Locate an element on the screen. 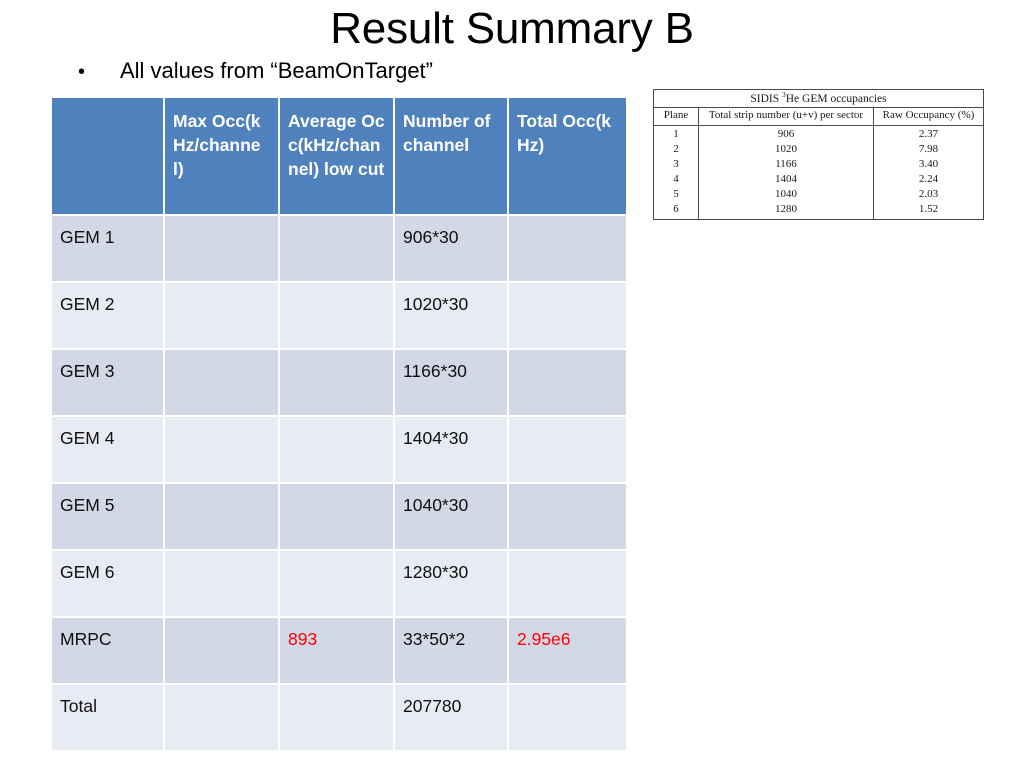 The width and height of the screenshot is (1024, 768). table-row: Total 207780 is located at coordinates (339, 718).